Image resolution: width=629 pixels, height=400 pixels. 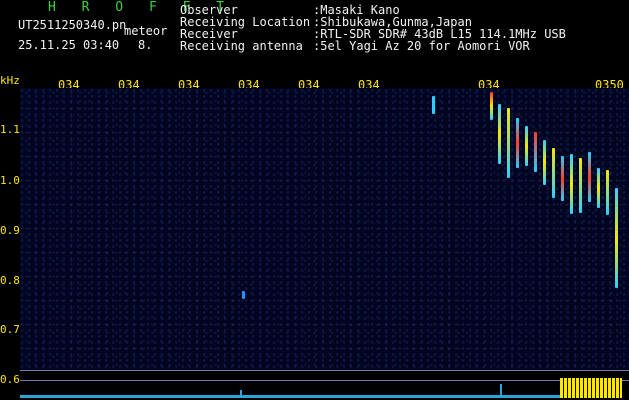 I want to click on y-tick-2: 1.0, so click(x=10, y=180).